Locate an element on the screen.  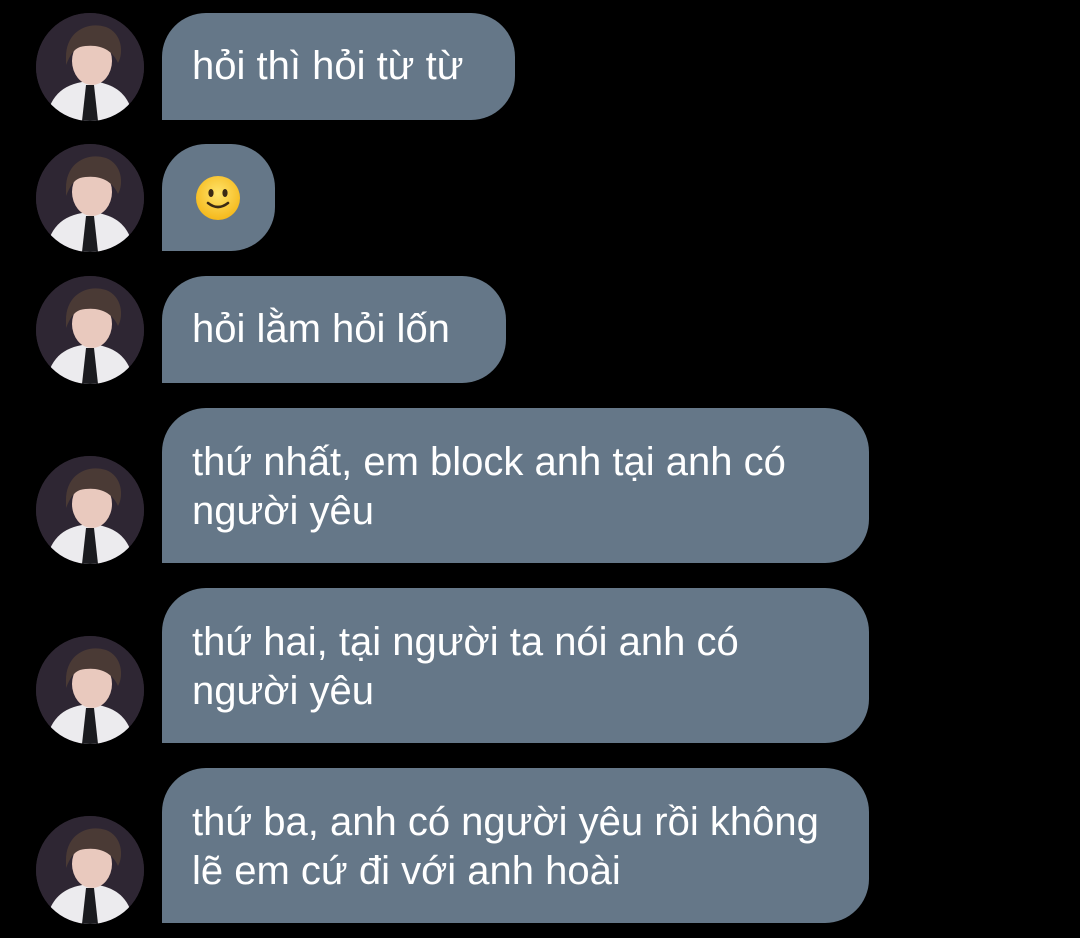
message-text: hỏi thì hỏi từ từ is located at coordinates (328, 66).